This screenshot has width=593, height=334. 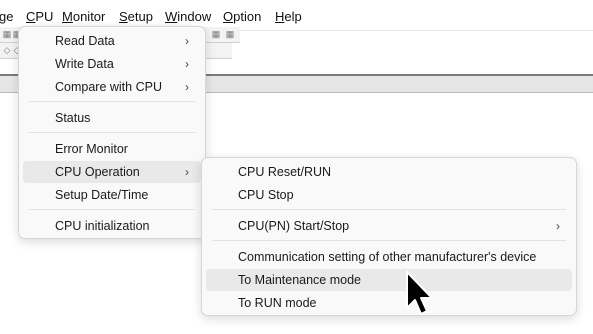 What do you see at coordinates (31, 16) in the screenshot?
I see `menu-cpu-mnemonic: C` at bounding box center [31, 16].